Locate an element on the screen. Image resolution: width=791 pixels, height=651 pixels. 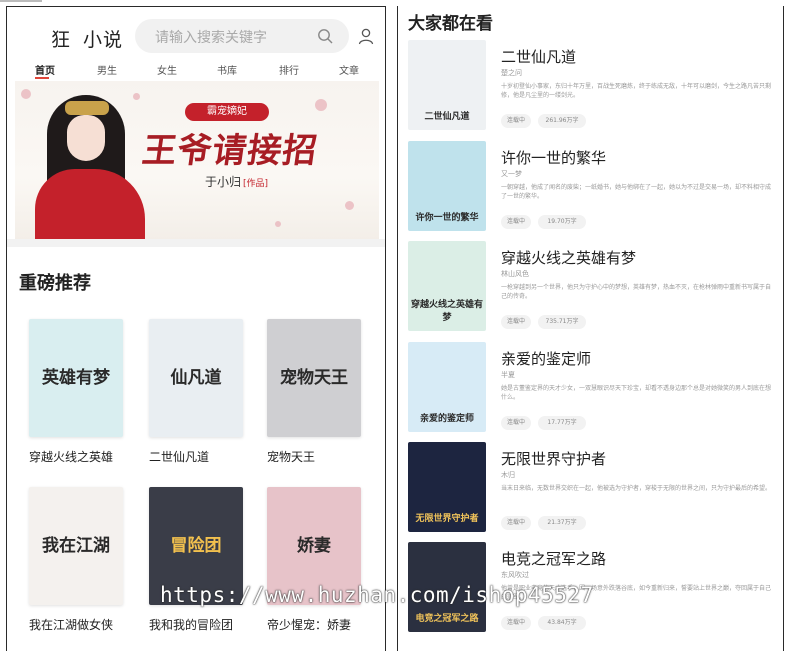
word-count-badge: 21.37万字 is located at coordinates (562, 523).